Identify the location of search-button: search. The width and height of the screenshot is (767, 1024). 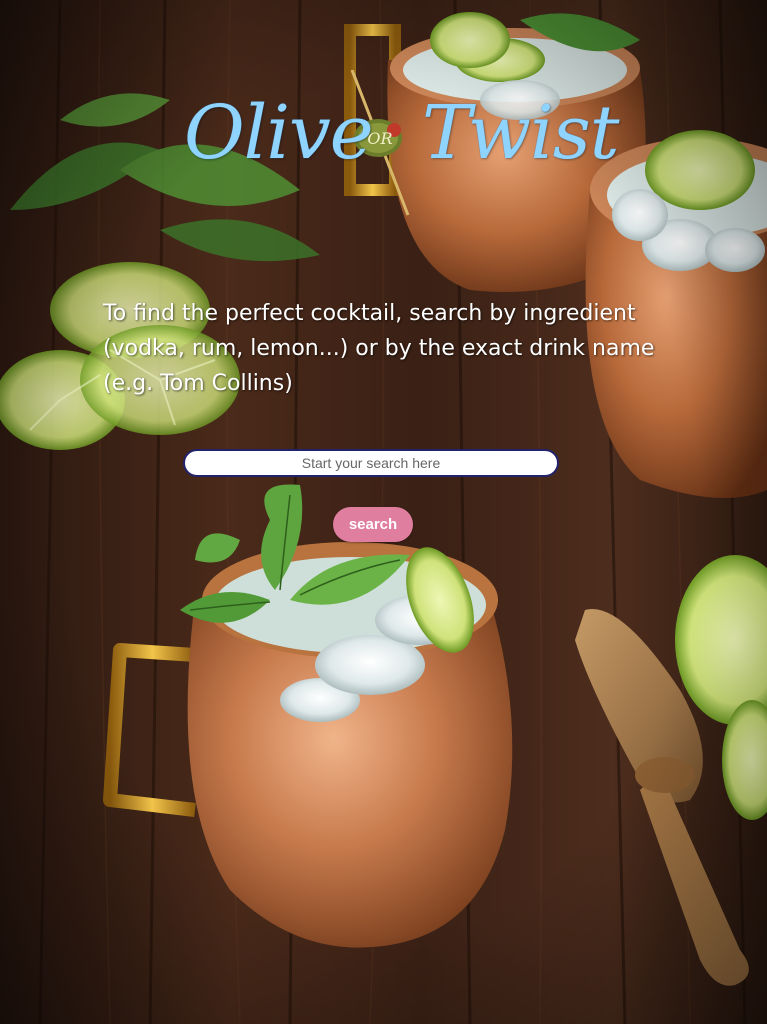
(373, 524).